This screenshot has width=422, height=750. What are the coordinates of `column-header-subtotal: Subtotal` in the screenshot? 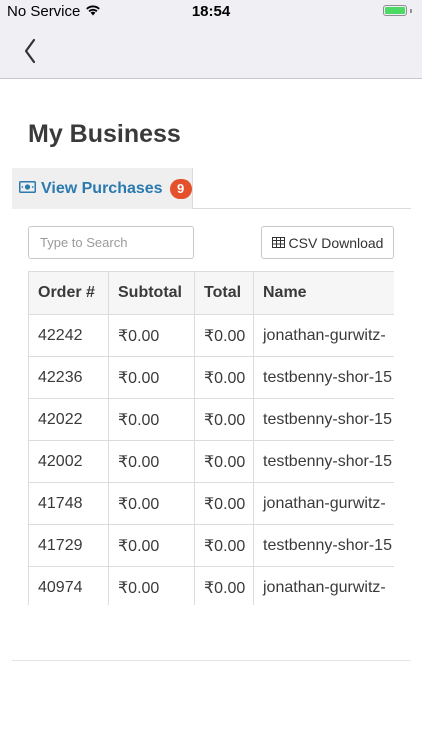 It's located at (151, 293).